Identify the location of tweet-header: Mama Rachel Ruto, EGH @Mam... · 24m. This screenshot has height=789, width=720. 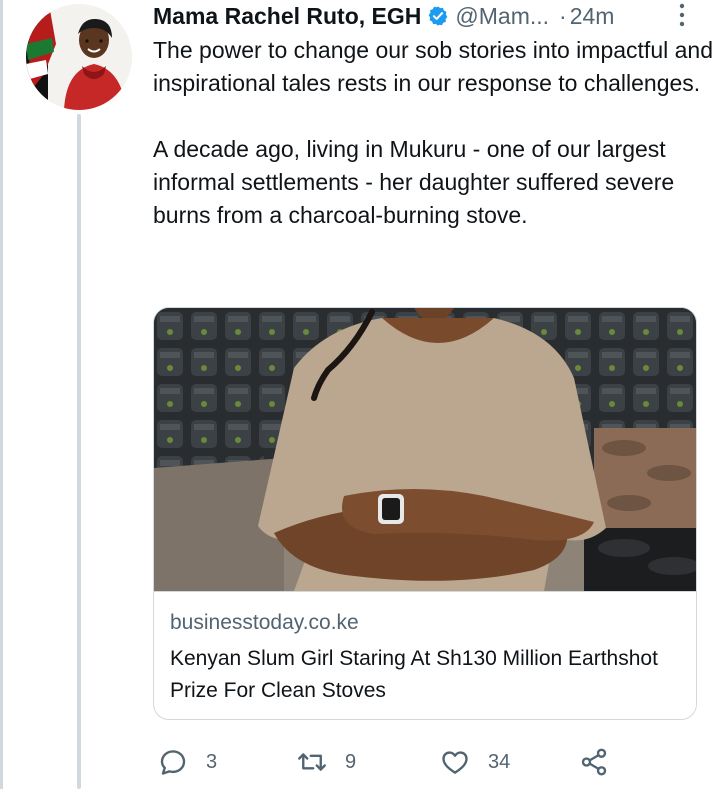
(383, 16).